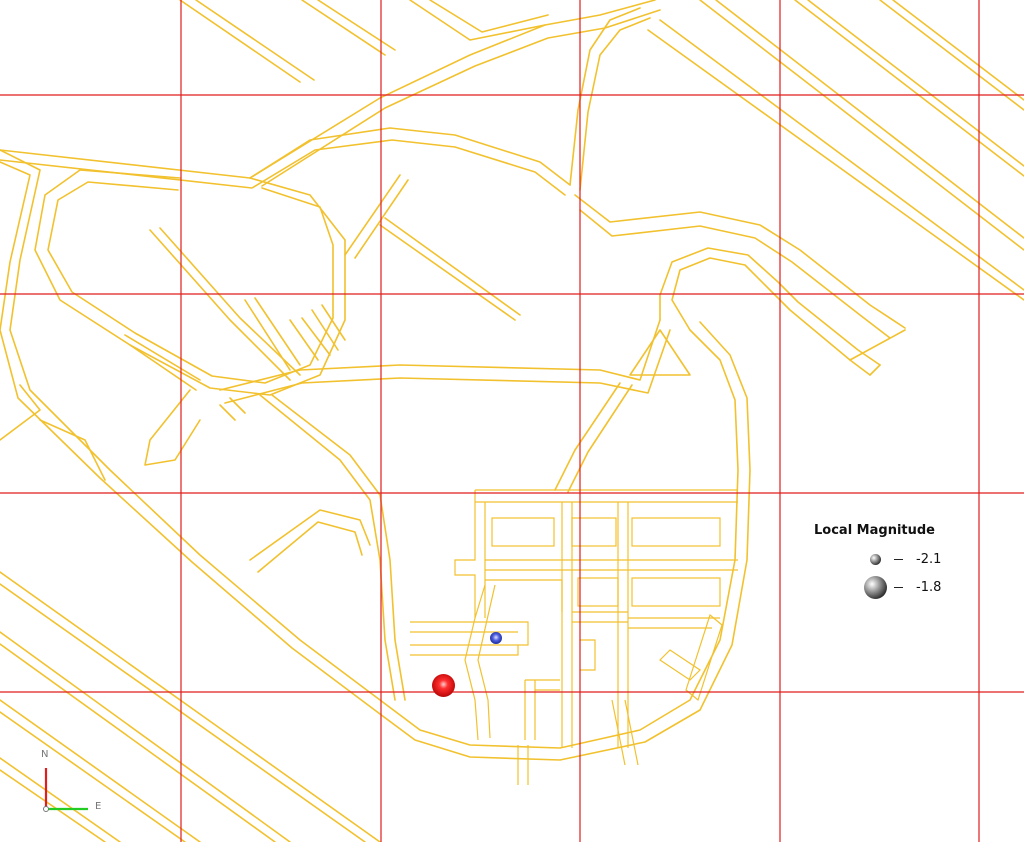  I want to click on east-label: E, so click(98, 806).